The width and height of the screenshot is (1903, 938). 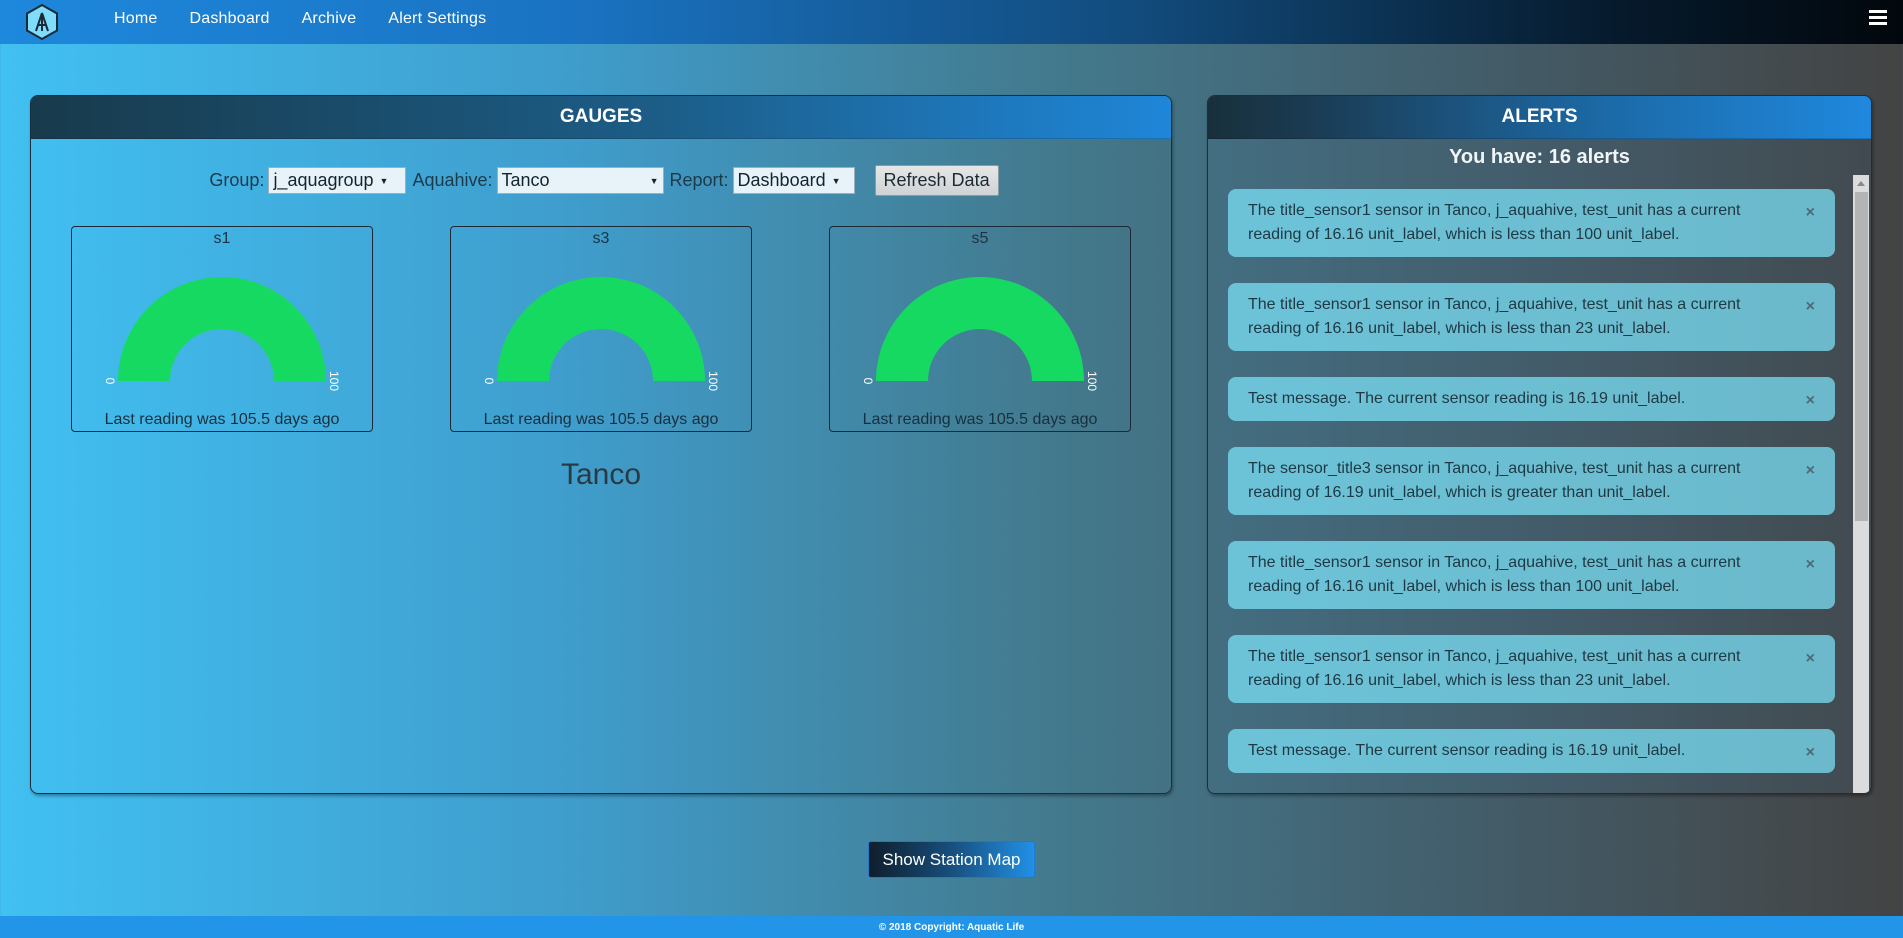 What do you see at coordinates (601, 474) in the screenshot?
I see `station-title: Tanco` at bounding box center [601, 474].